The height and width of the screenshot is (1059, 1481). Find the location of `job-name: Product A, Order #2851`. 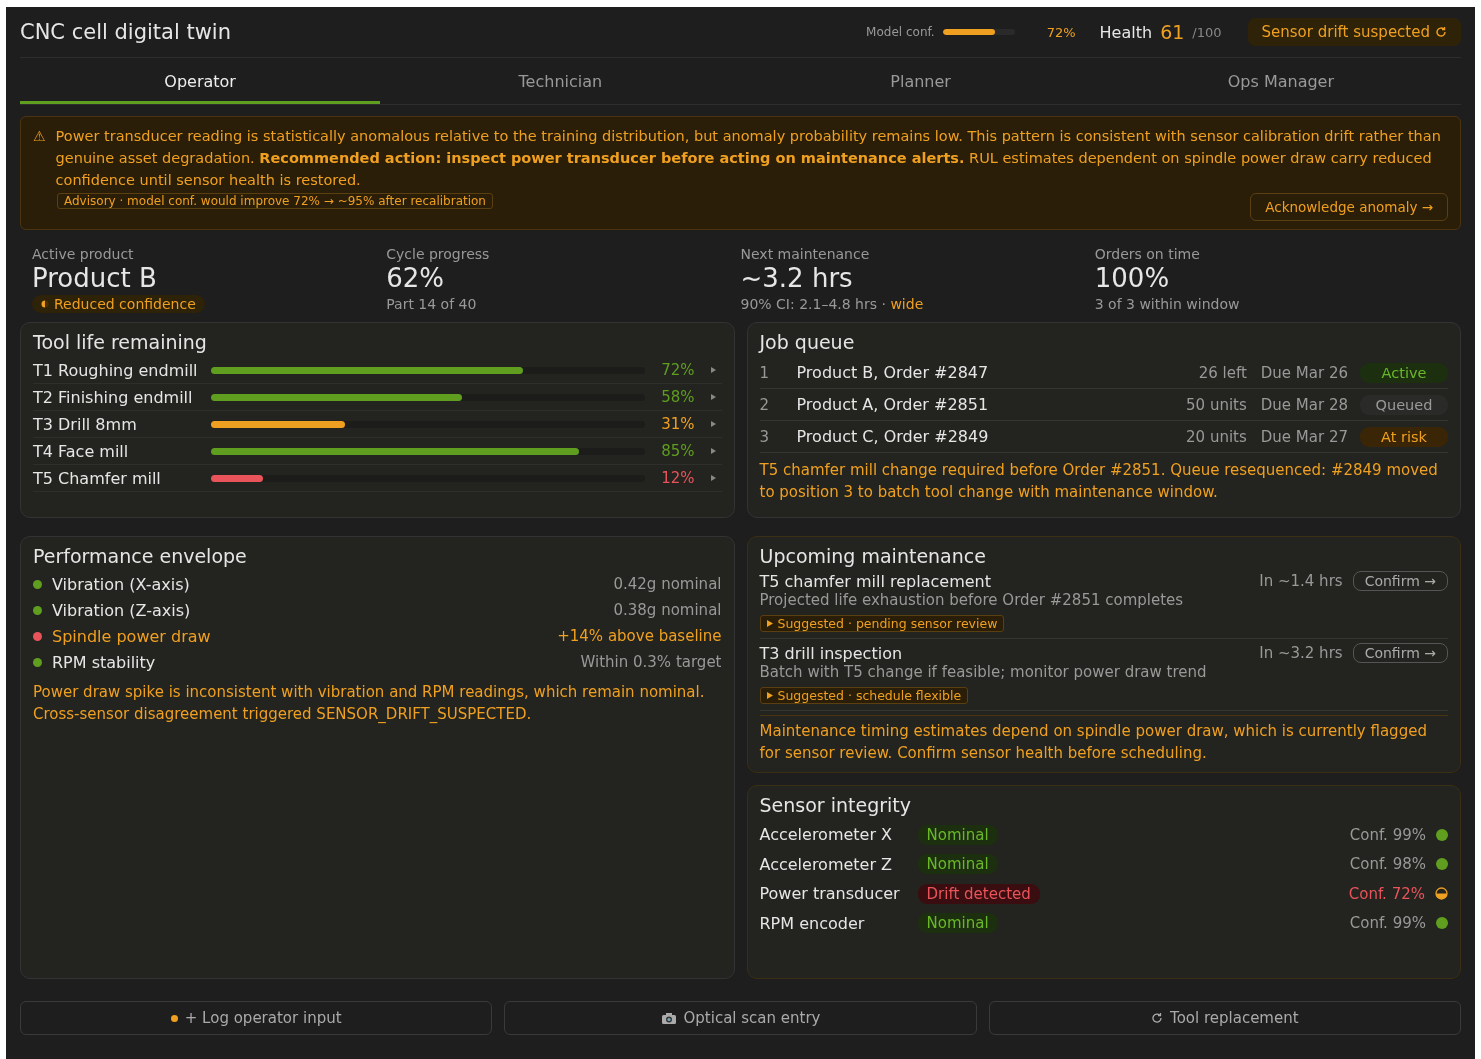

job-name: Product A, Order #2851 is located at coordinates (893, 404).